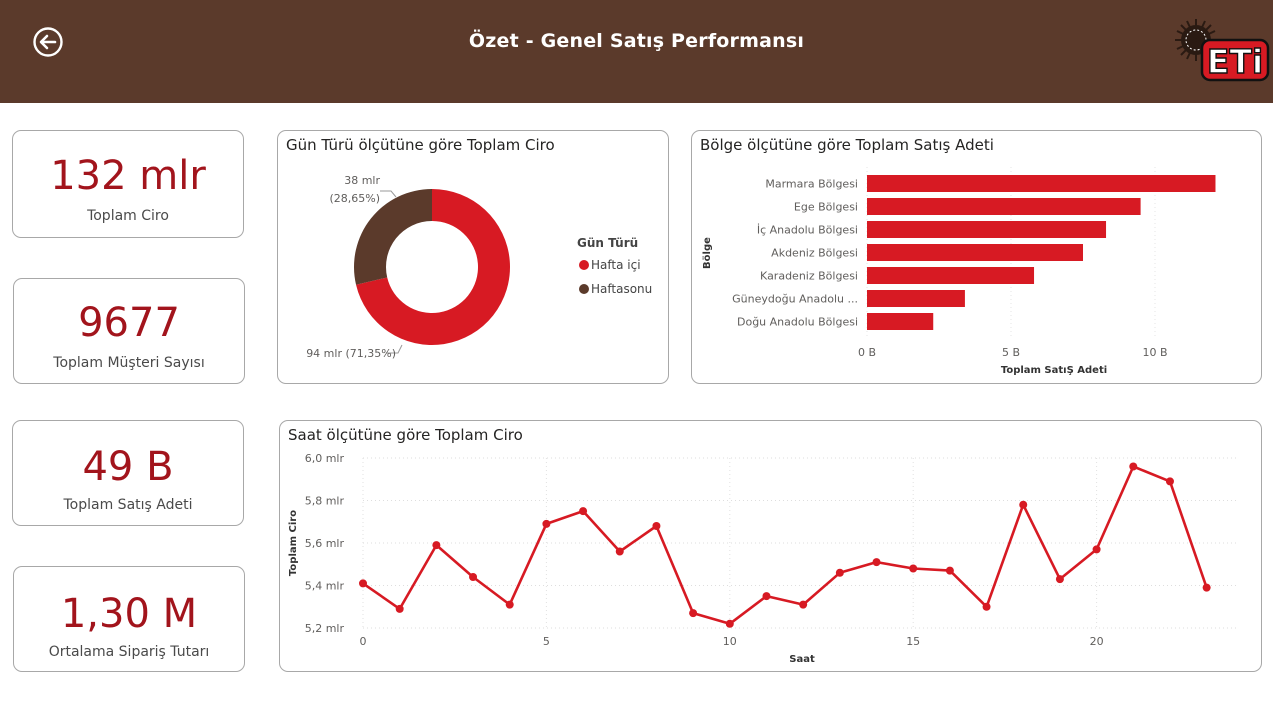 The image size is (1273, 709). Describe the element at coordinates (607, 243) in the screenshot. I see `legend-title: Gün Türü` at that location.